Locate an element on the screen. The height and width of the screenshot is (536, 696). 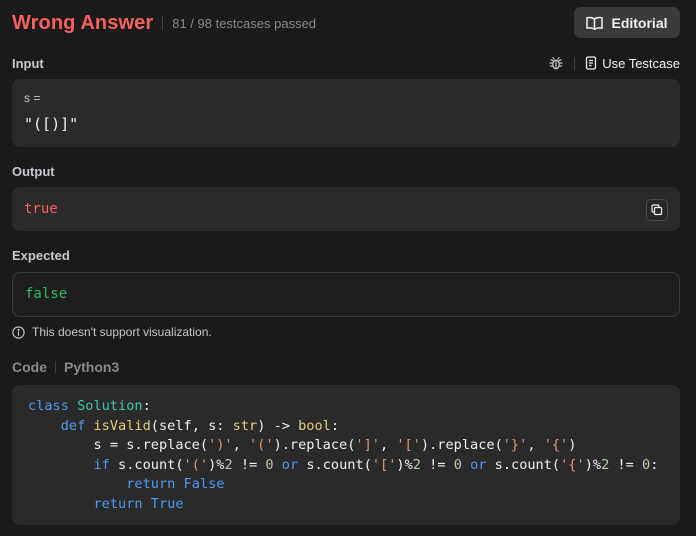
code-line: def isValid(self, s: str) -> bool: is located at coordinates (200, 425).